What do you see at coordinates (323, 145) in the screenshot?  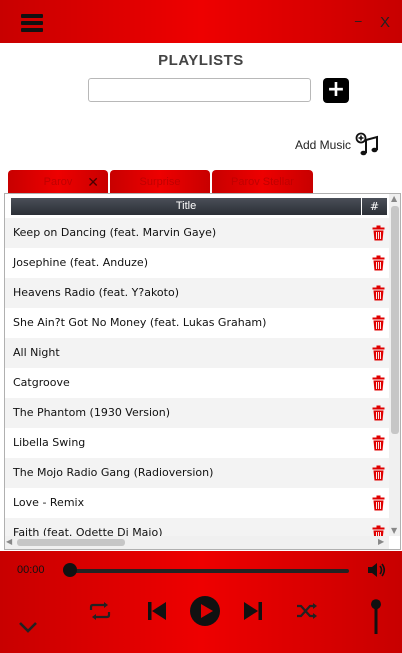 I see `add-music-label: Add Music` at bounding box center [323, 145].